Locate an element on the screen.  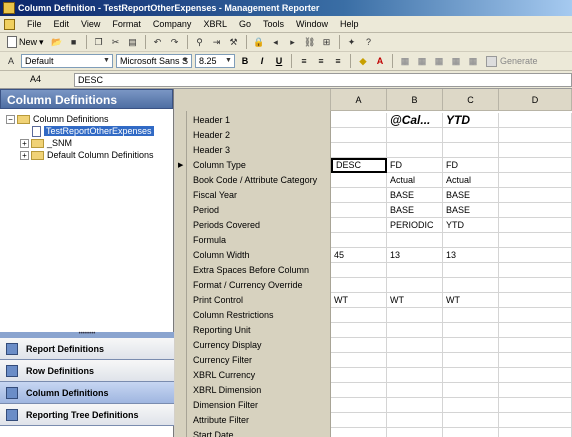
align-center-icon: ≡ is located at coordinates (321, 61).